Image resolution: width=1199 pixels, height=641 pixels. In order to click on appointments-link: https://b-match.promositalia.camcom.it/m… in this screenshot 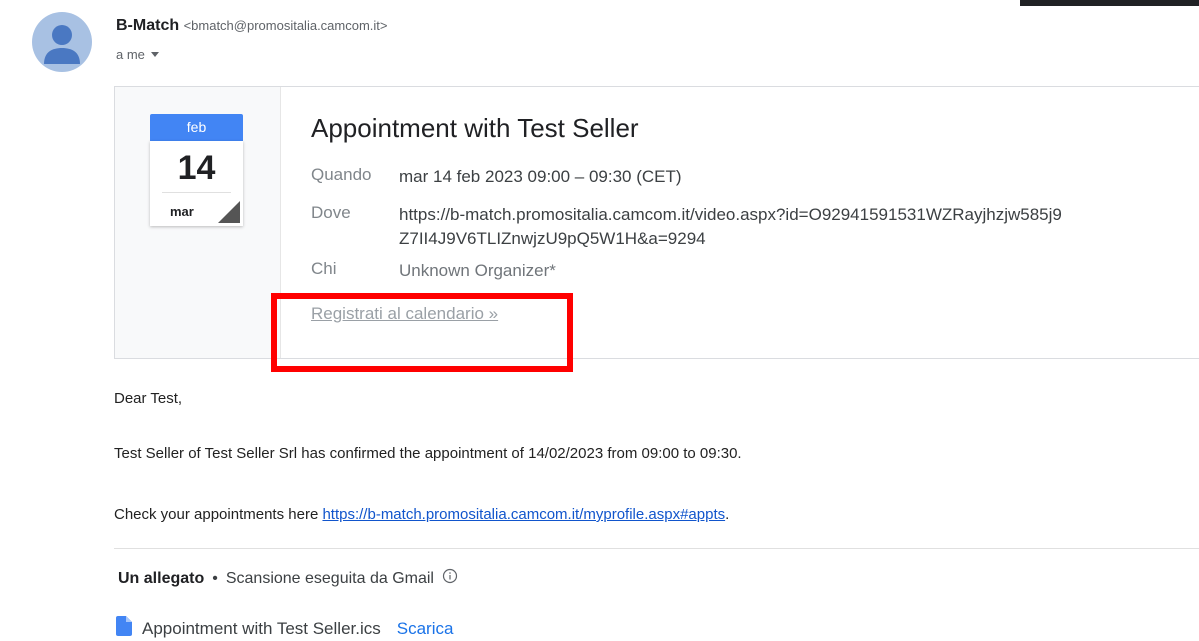, I will do `click(523, 514)`.